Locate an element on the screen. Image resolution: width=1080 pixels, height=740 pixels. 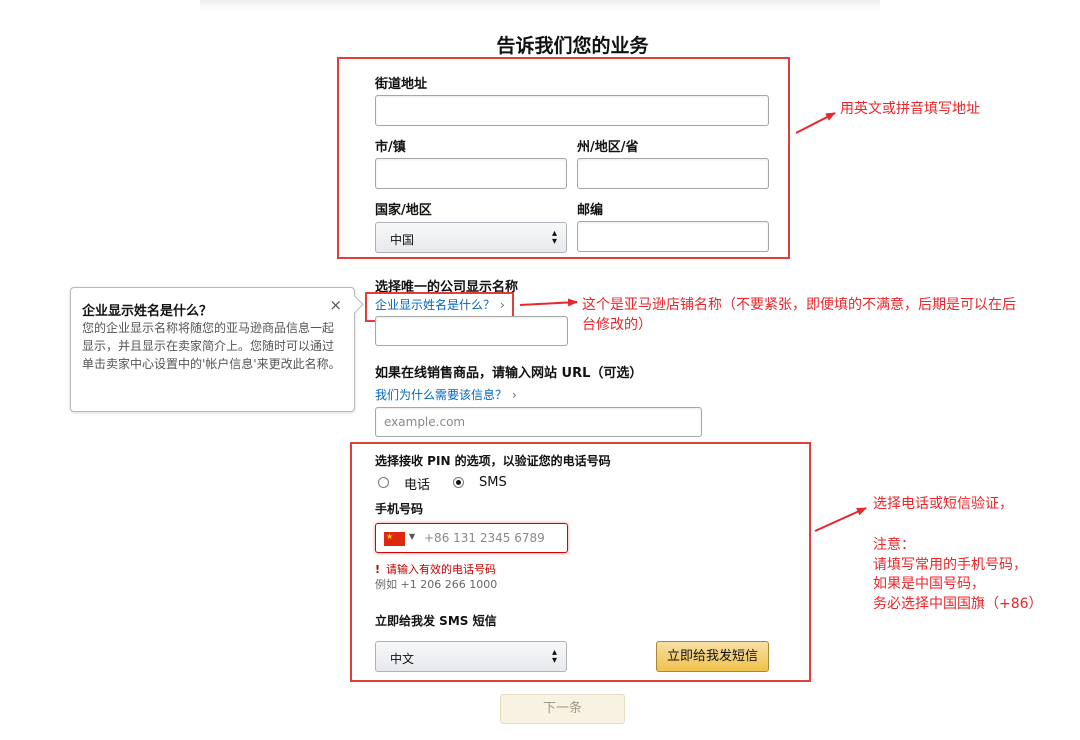
address-note: 用英文或拼音填写地址 is located at coordinates (910, 109).